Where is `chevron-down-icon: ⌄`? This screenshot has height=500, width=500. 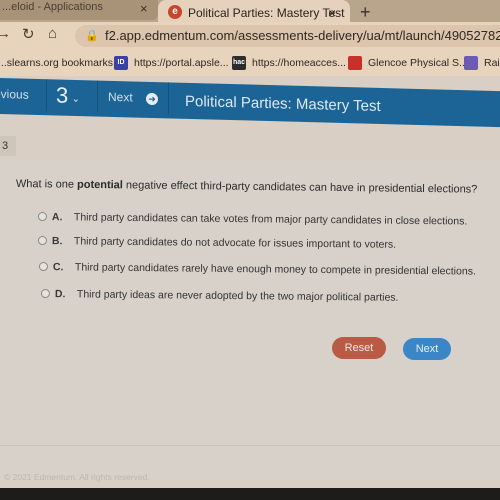 chevron-down-icon: ⌄ is located at coordinates (75, 99).